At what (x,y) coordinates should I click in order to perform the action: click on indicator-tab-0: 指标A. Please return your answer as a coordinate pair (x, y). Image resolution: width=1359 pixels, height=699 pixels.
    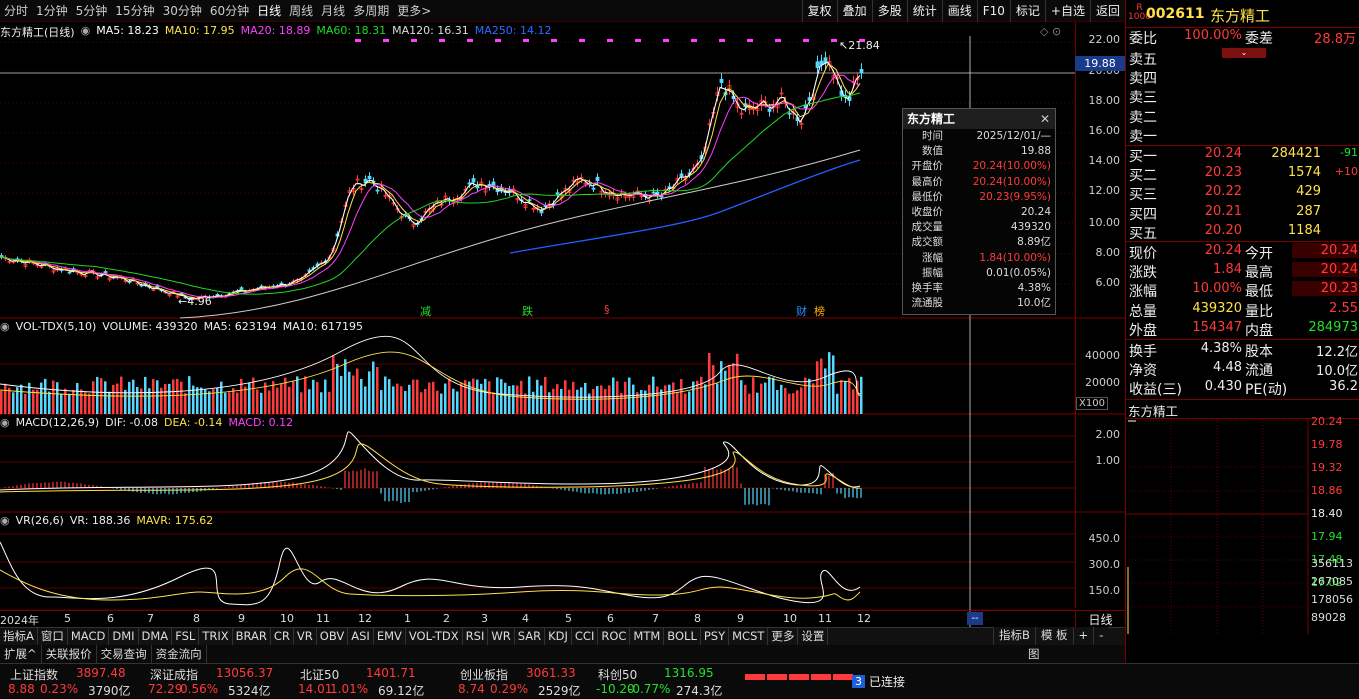
    Looking at the image, I should click on (19, 636).